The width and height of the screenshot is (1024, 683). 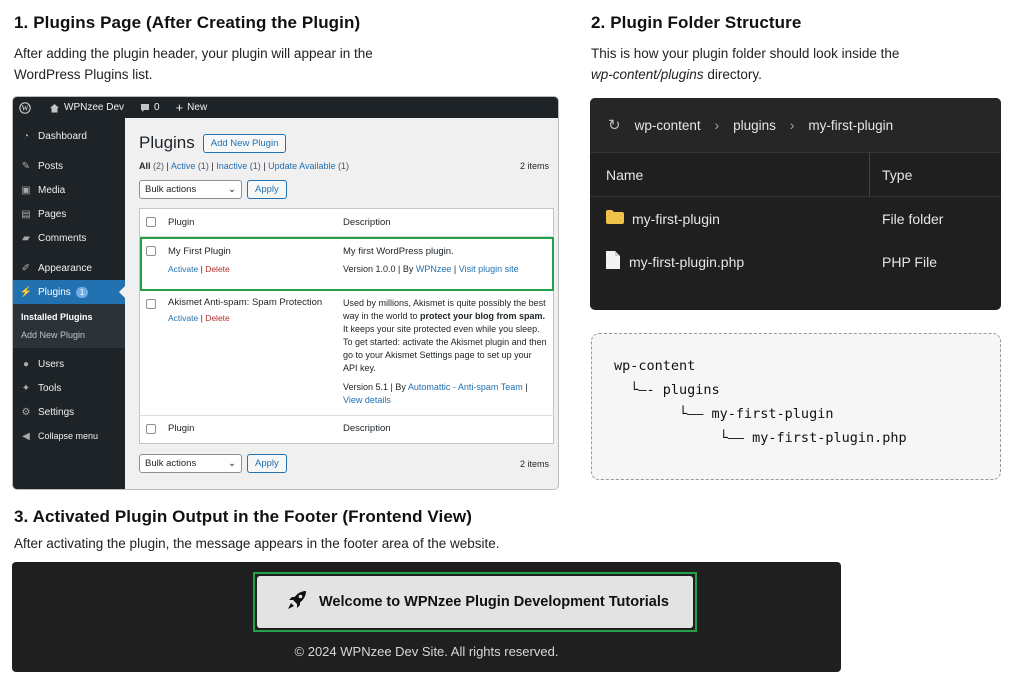 What do you see at coordinates (69, 166) in the screenshot?
I see `sidebar-item-posts: ✎ Posts` at bounding box center [69, 166].